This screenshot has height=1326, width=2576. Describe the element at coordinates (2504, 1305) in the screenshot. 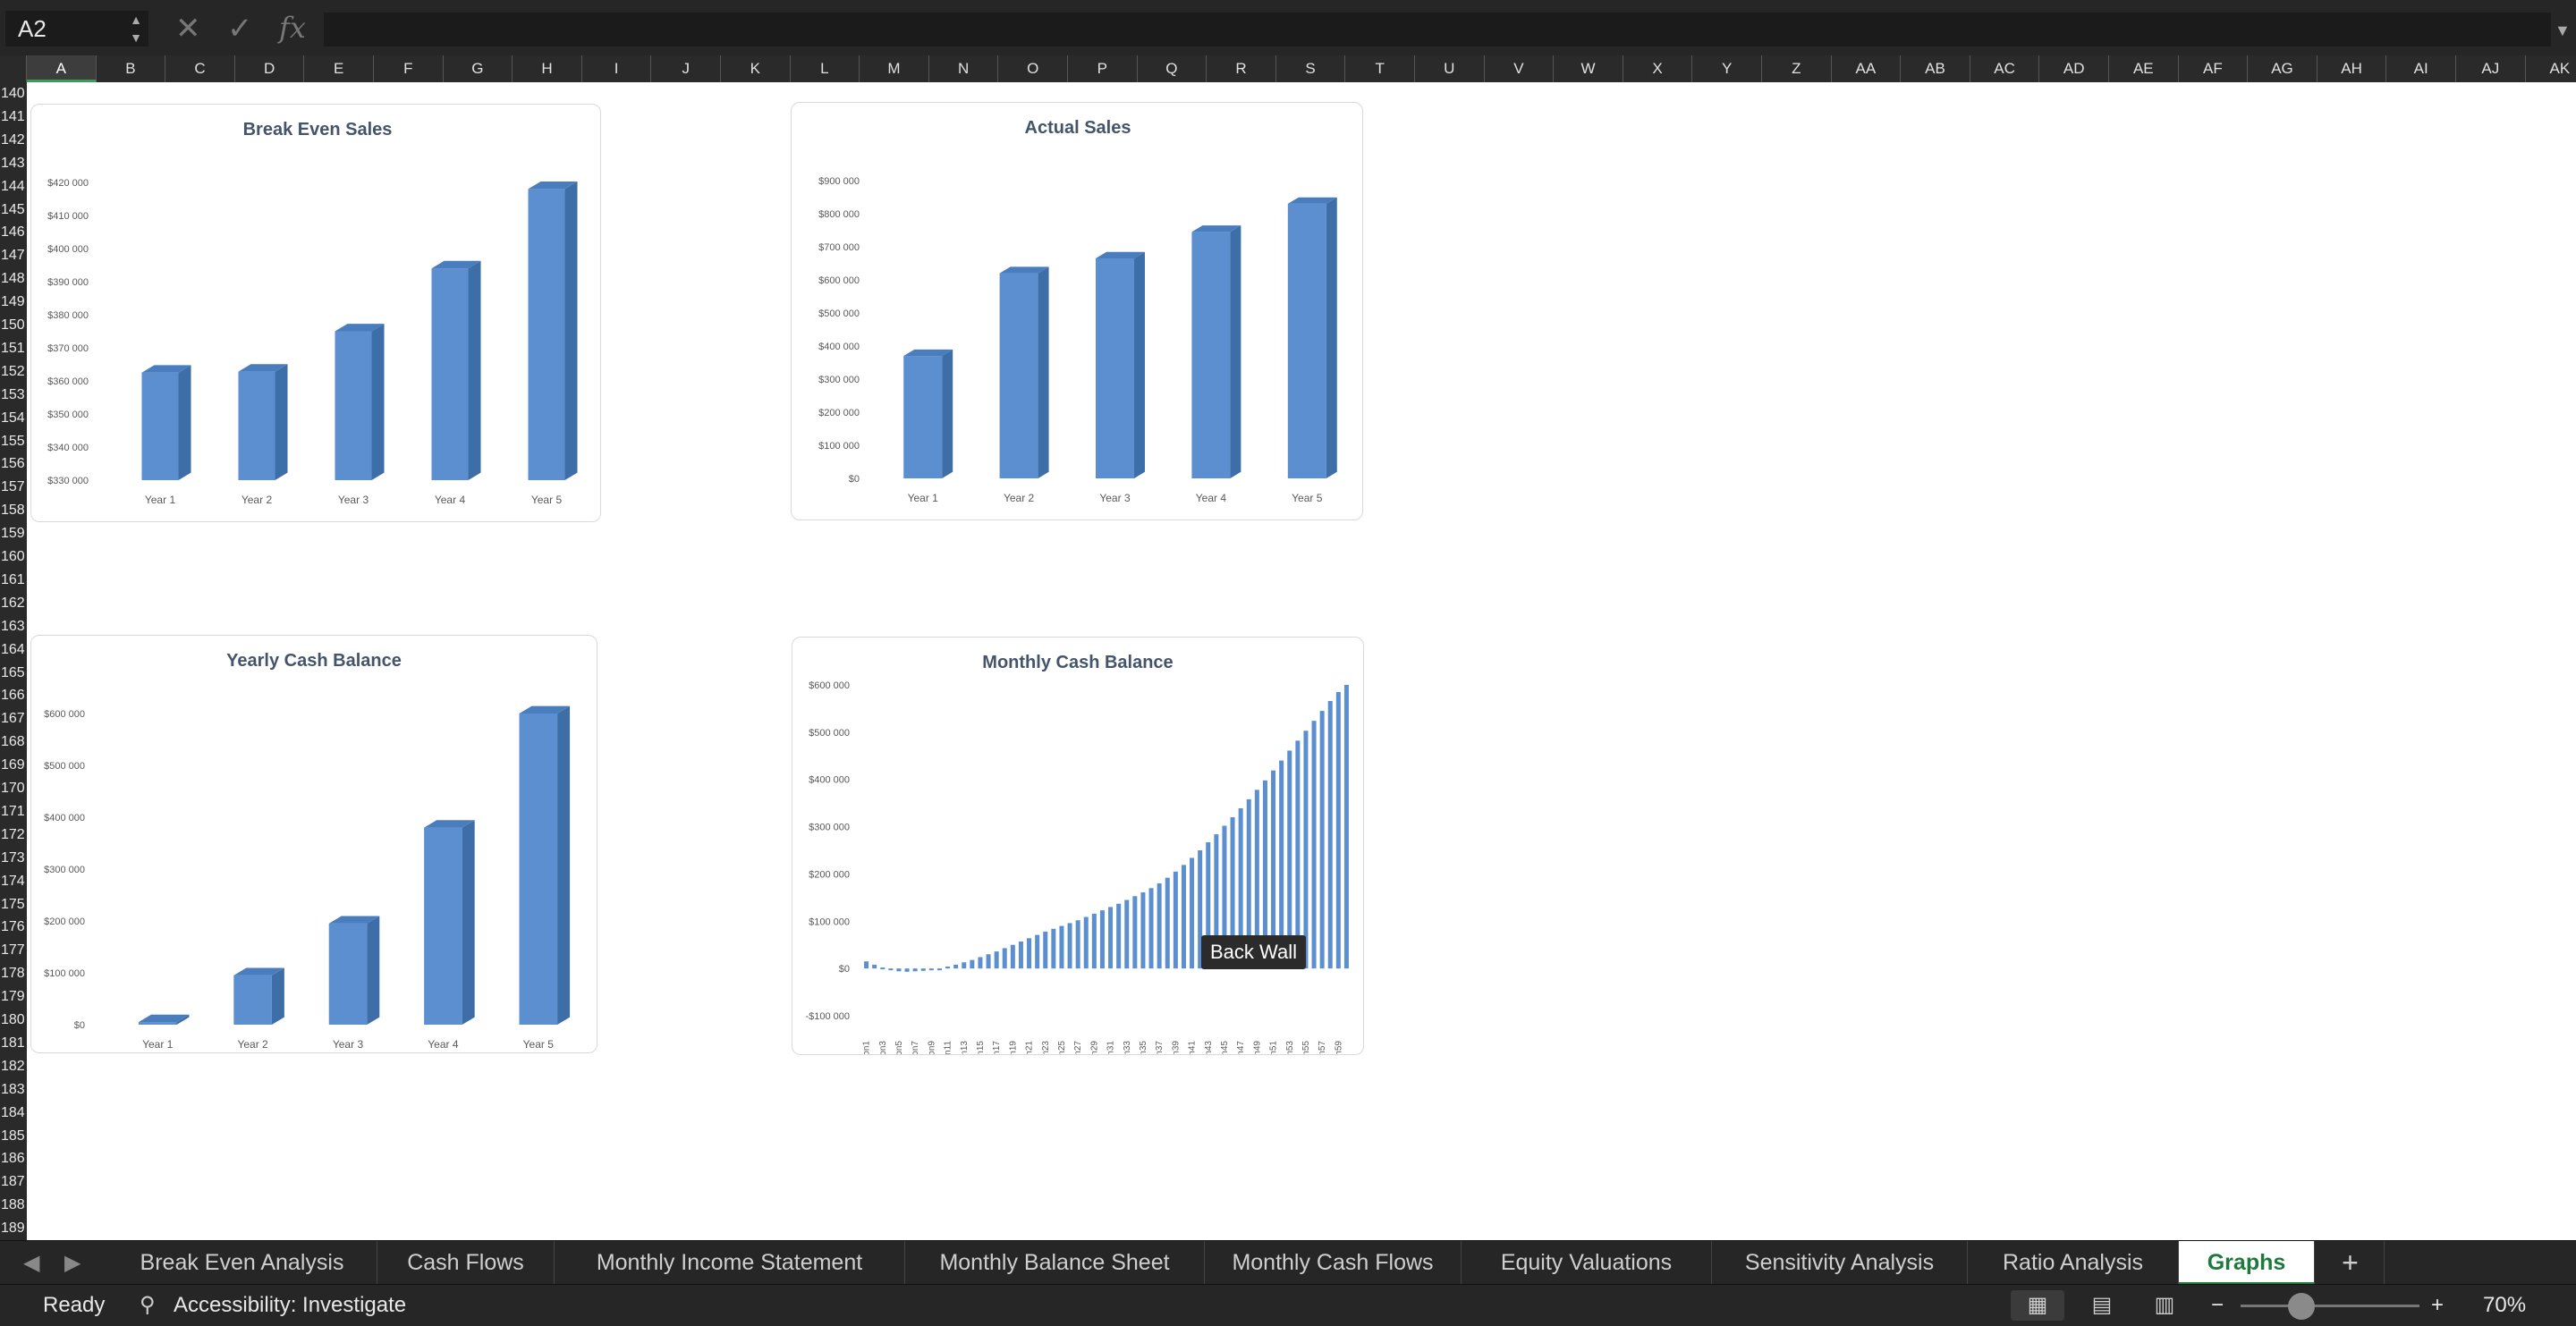

I see `zoom-level: 70%` at that location.